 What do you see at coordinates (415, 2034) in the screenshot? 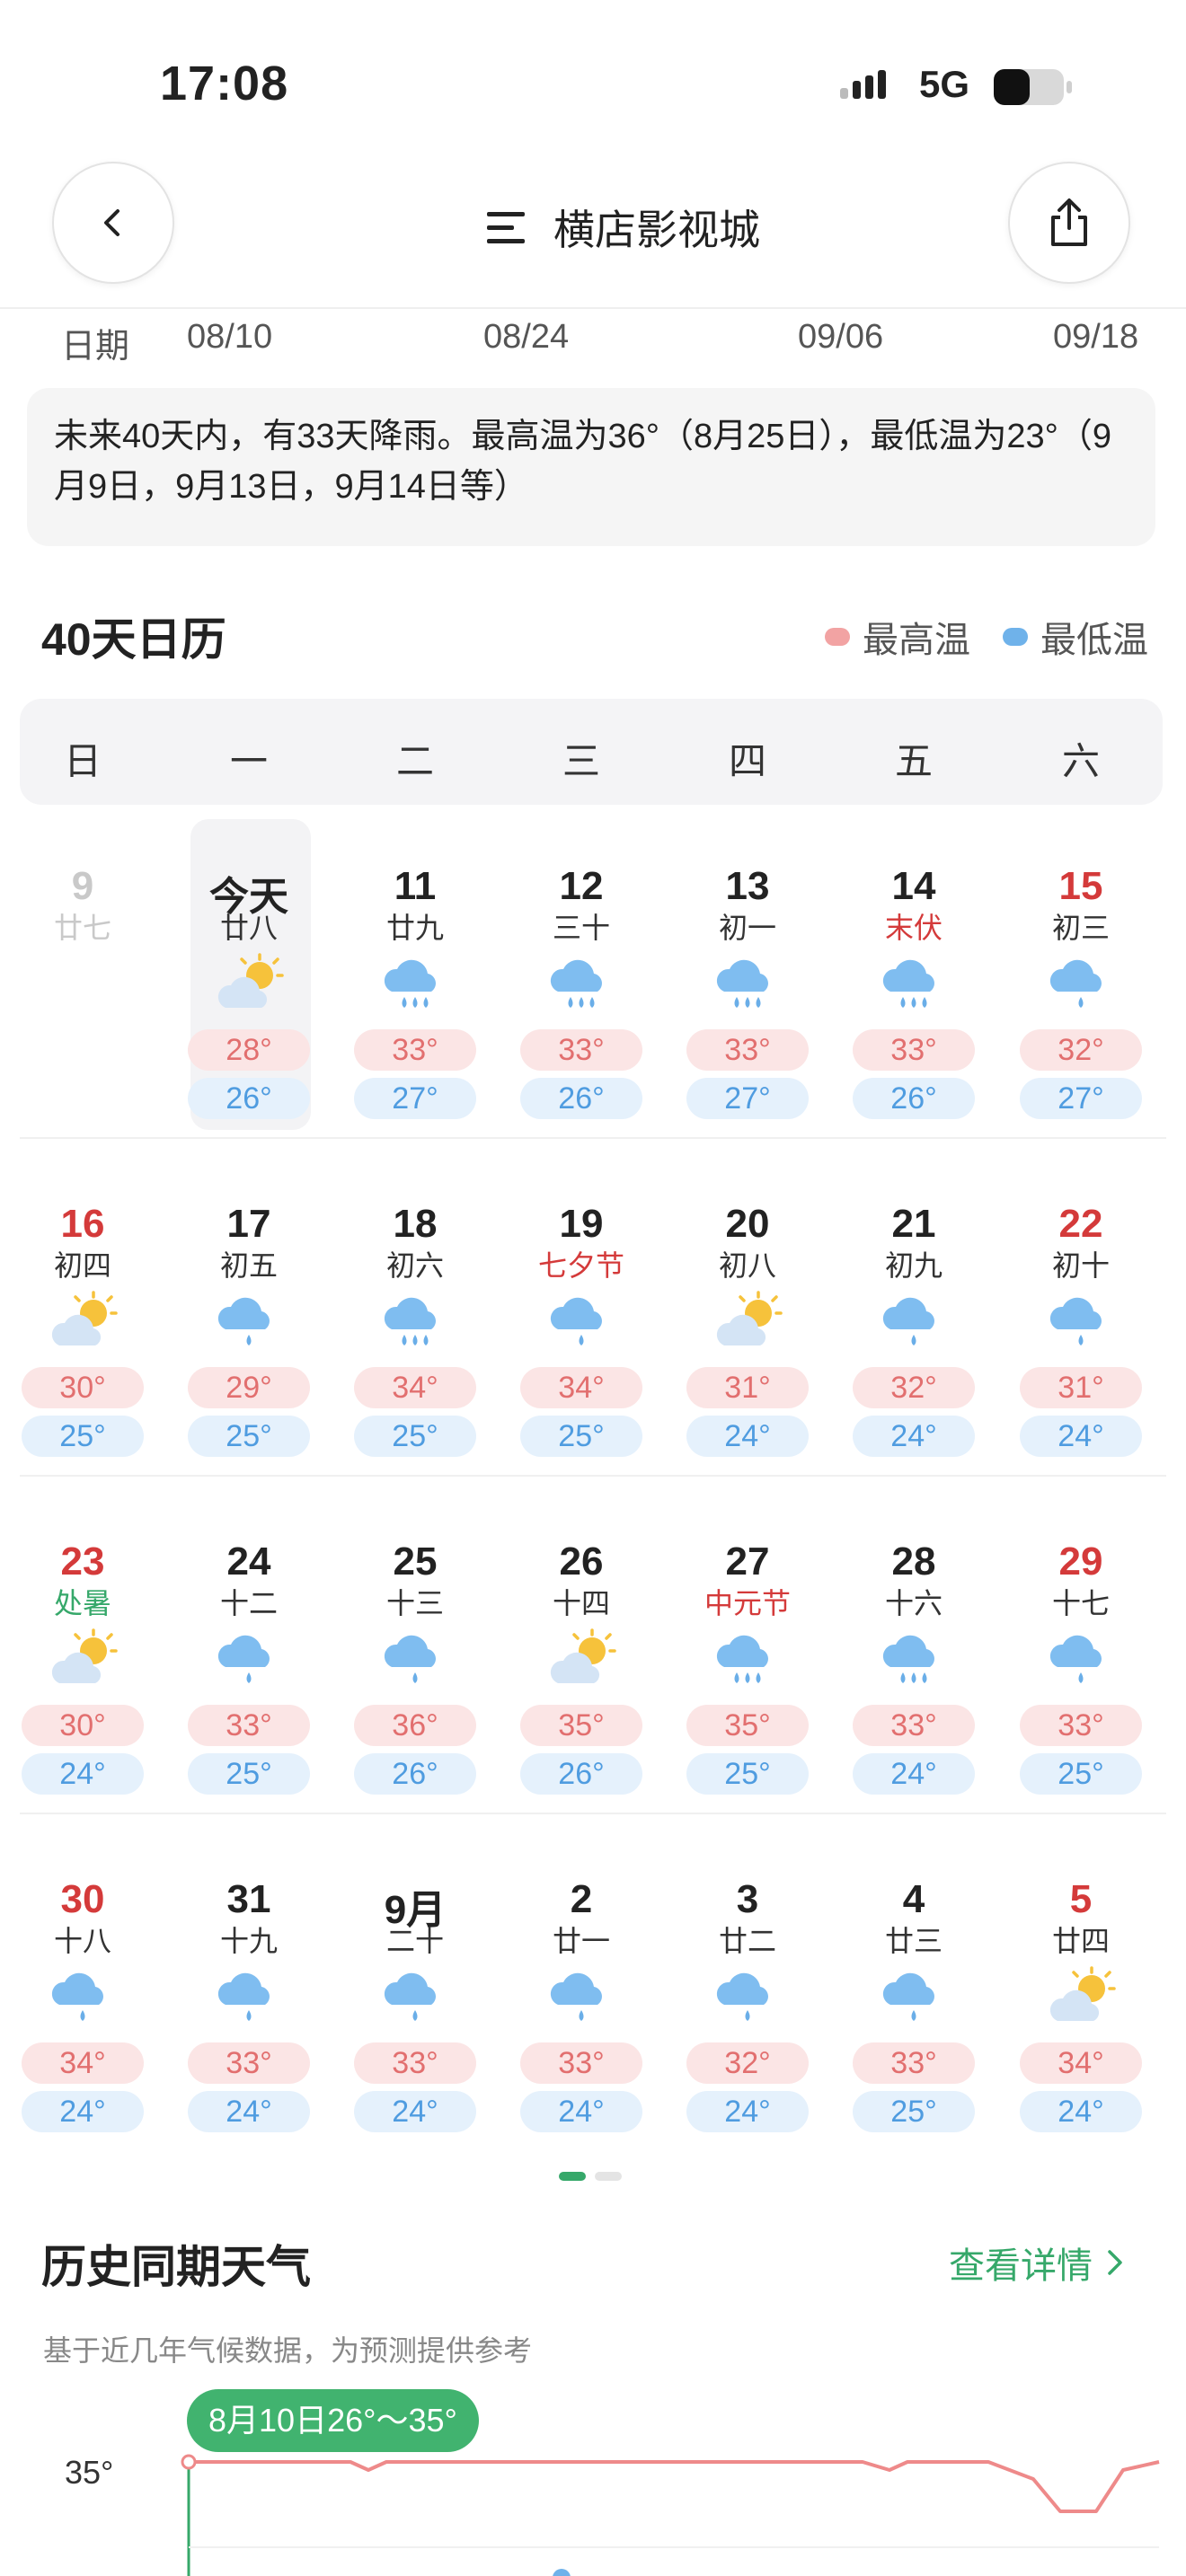
I see `calendar-day: 9月 二十 33° 24°` at bounding box center [415, 2034].